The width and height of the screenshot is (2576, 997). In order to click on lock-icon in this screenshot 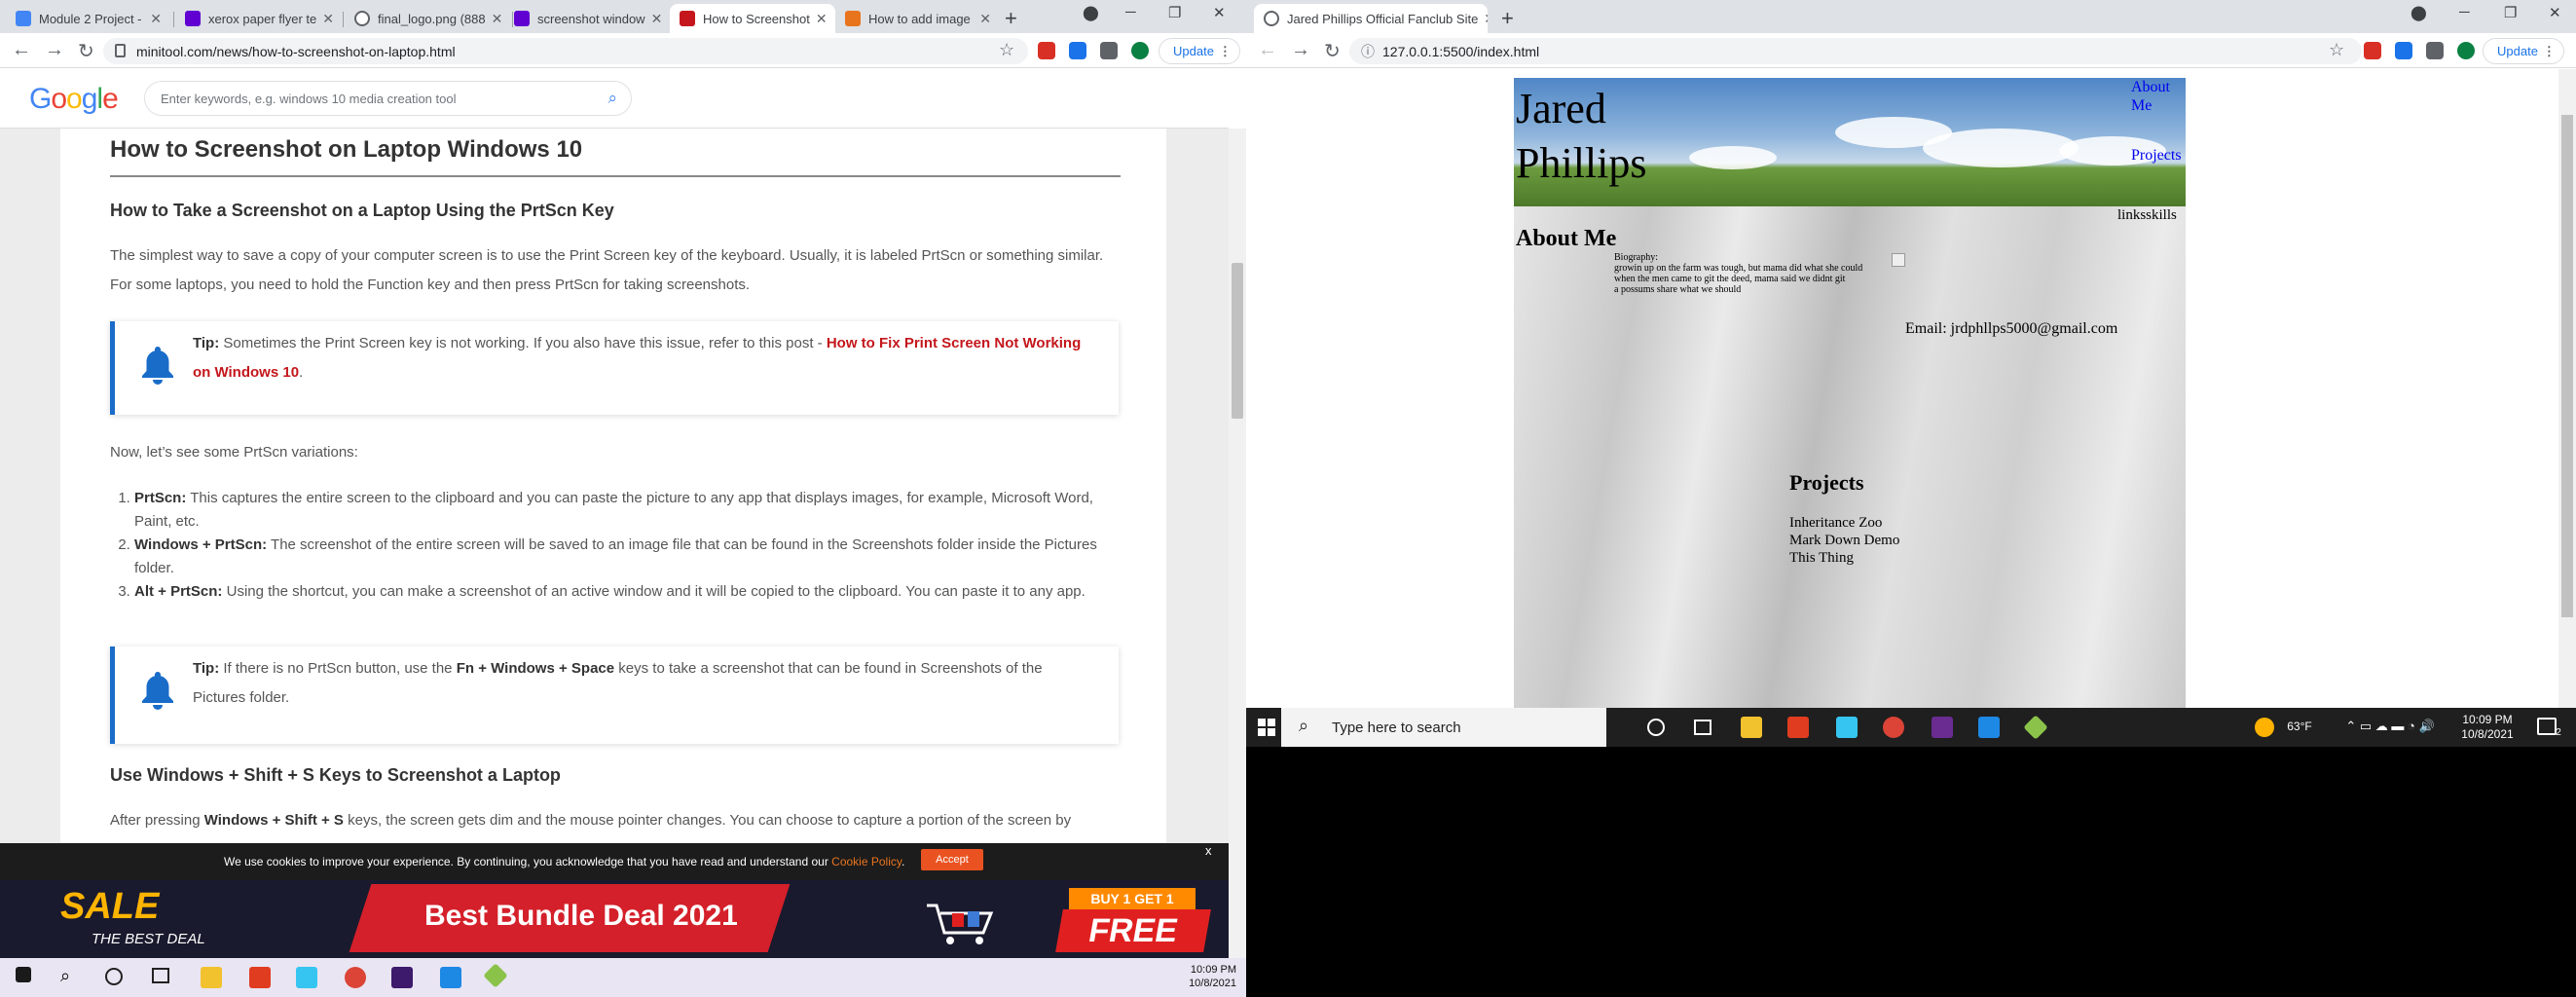, I will do `click(120, 50)`.